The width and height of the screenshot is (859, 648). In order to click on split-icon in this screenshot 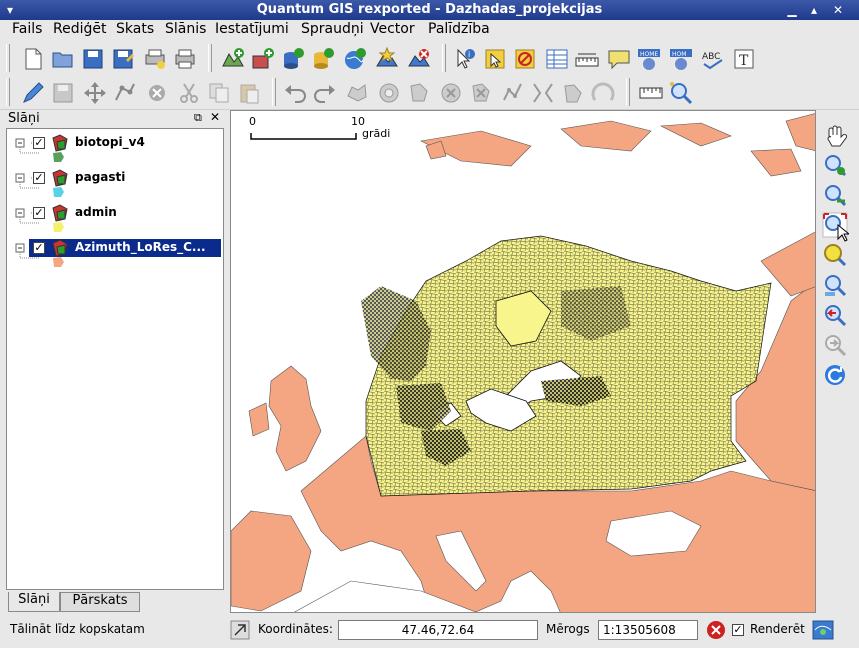, I will do `click(543, 93)`.